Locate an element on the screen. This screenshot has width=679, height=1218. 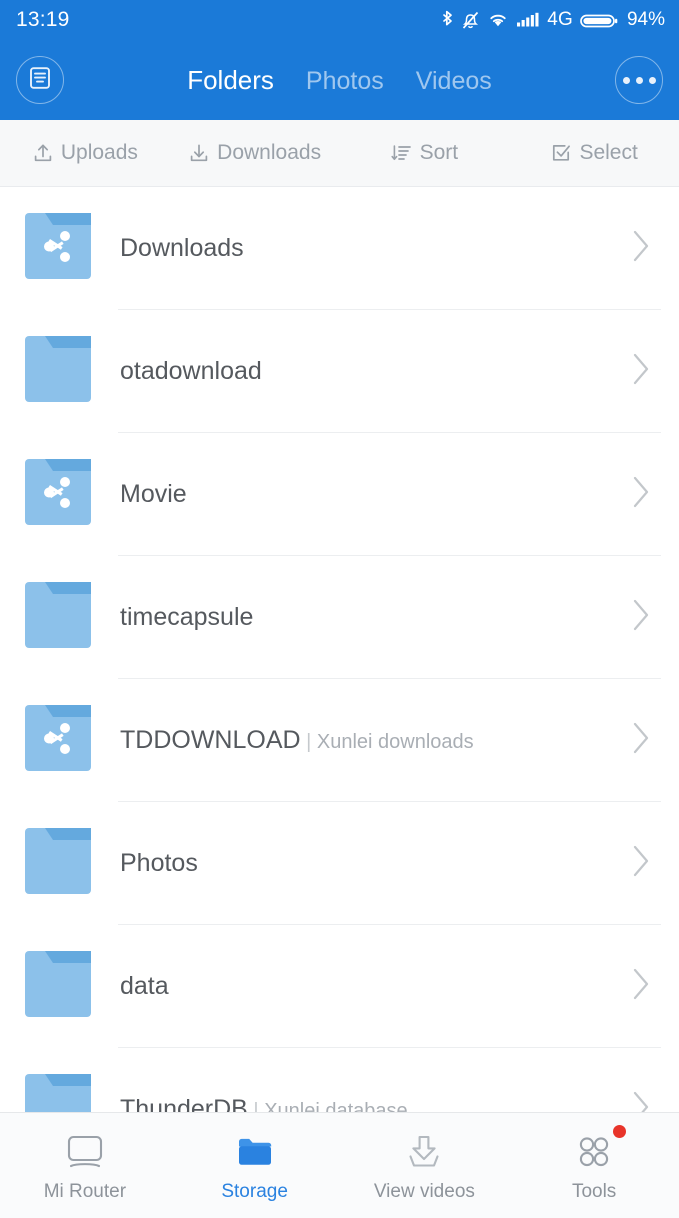
more-options-icon is located at coordinates (639, 80).